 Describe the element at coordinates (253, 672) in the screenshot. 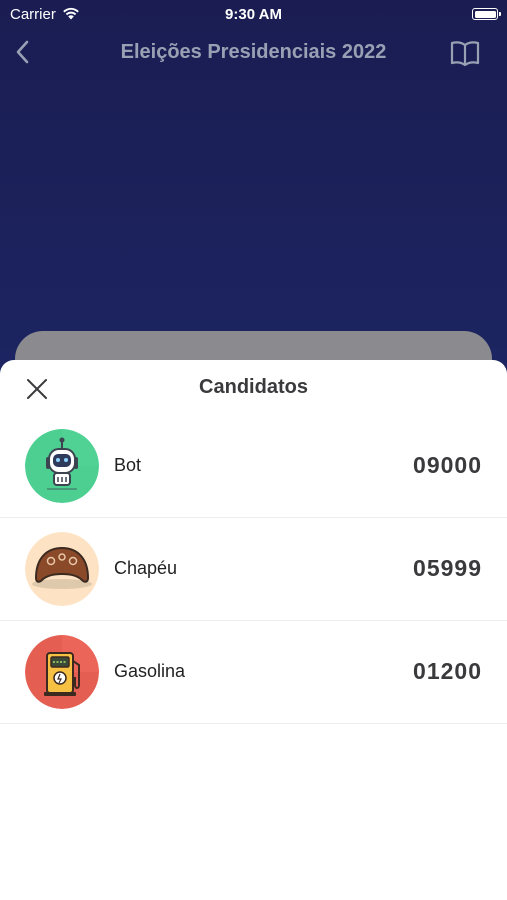

I see `candidate-row-gasolina: Gasolina 01200` at that location.